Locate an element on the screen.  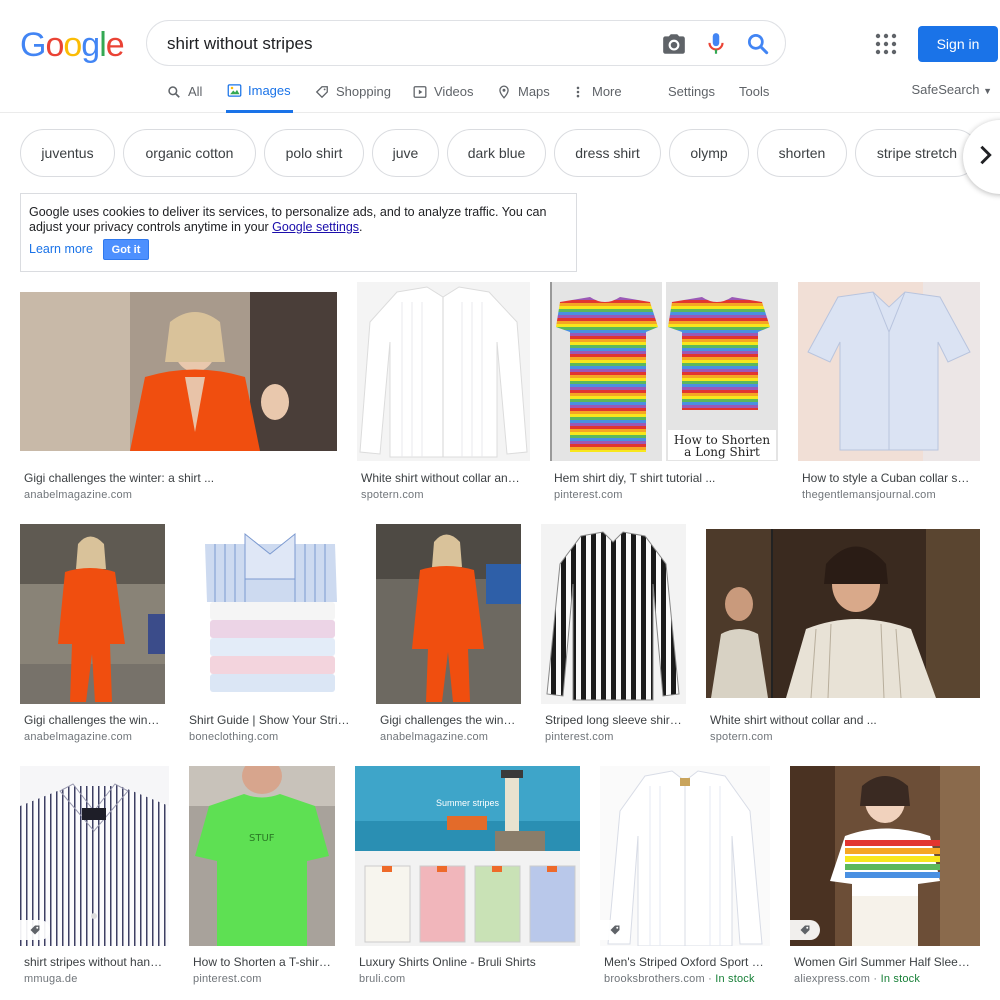
tab-images: Images is located at coordinates (259, 91).